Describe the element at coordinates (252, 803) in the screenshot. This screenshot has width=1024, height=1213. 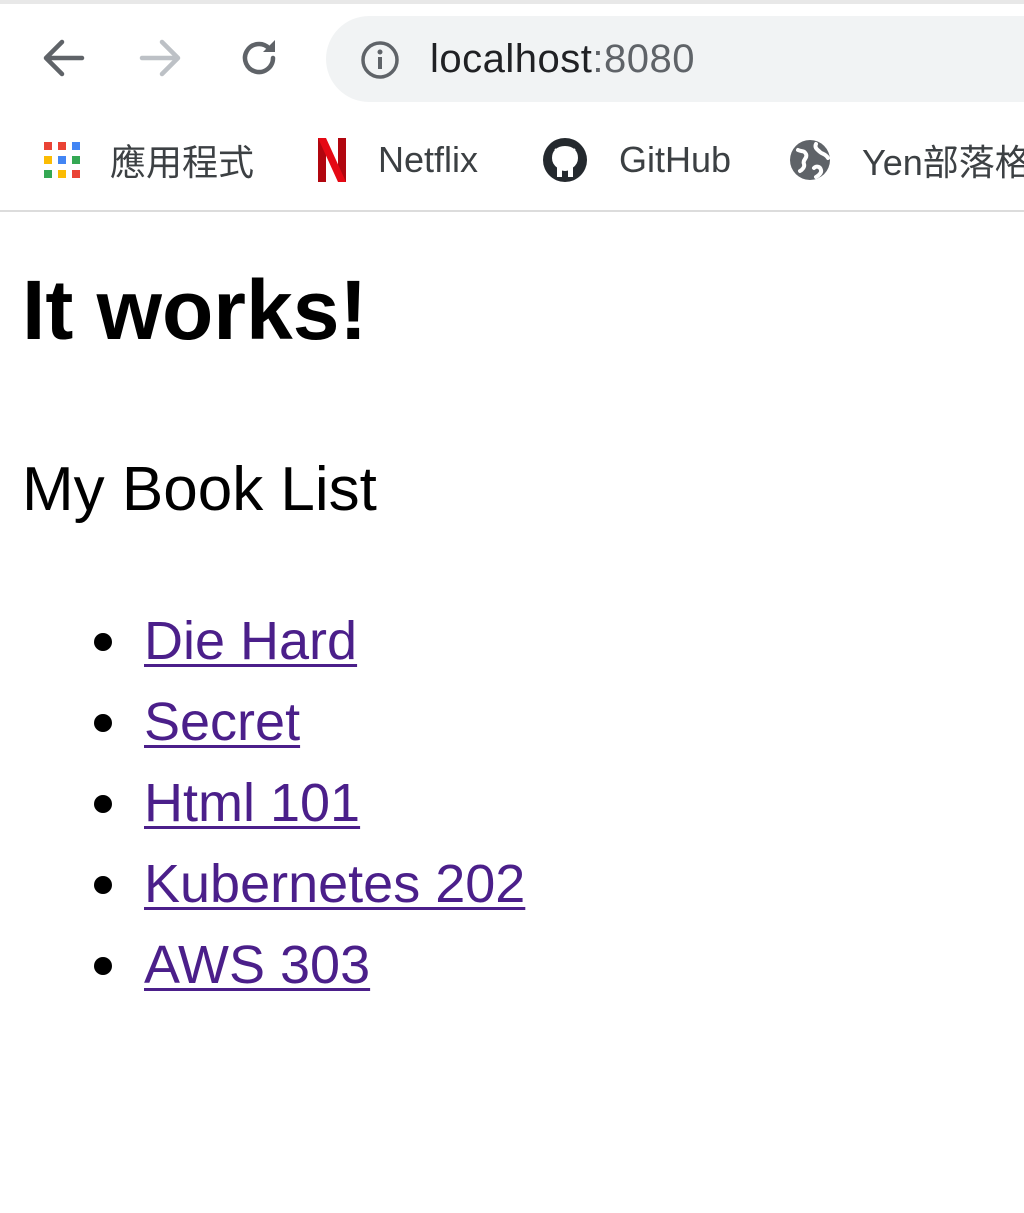
I see `book-link: Html 101` at that location.